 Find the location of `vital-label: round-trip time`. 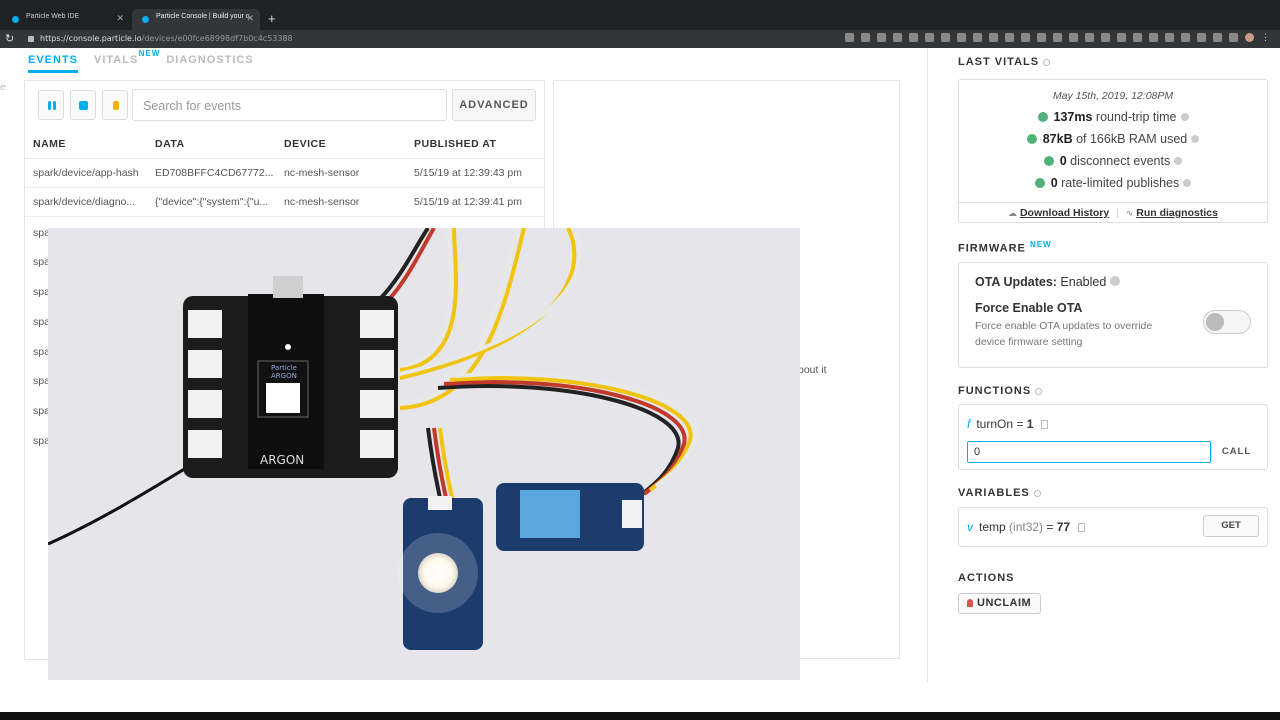

vital-label: round-trip time is located at coordinates (1134, 117).